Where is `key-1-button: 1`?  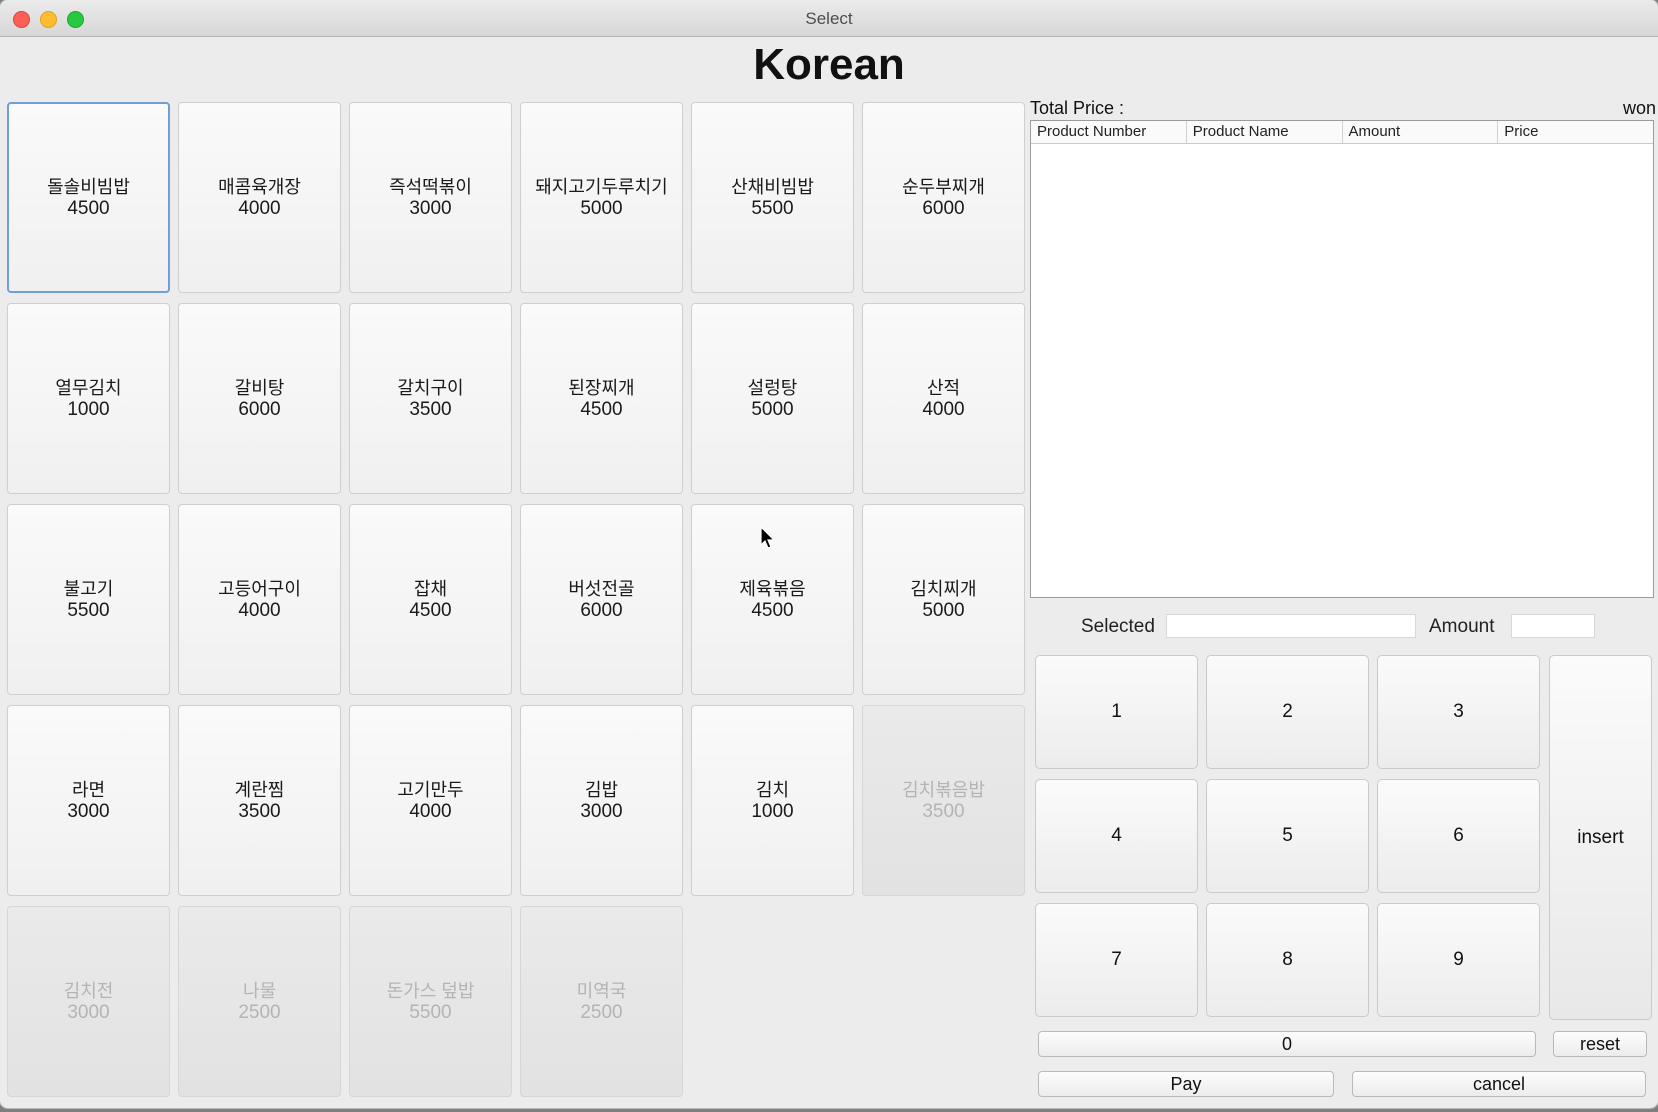
key-1-button: 1 is located at coordinates (1116, 712).